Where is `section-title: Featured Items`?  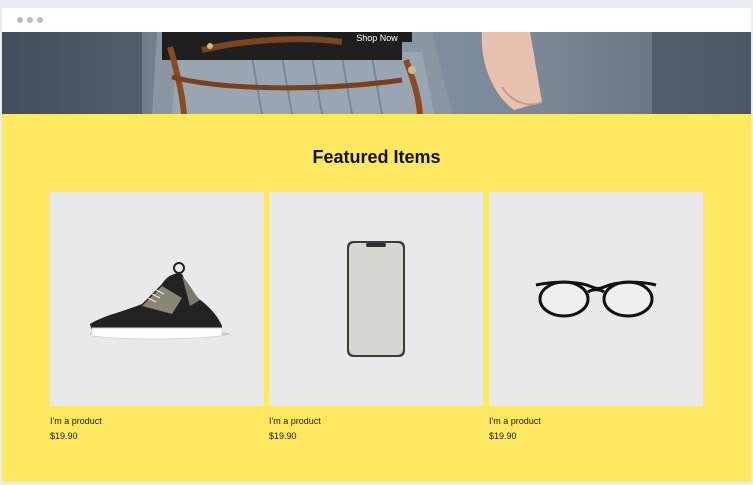 section-title: Featured Items is located at coordinates (376, 157).